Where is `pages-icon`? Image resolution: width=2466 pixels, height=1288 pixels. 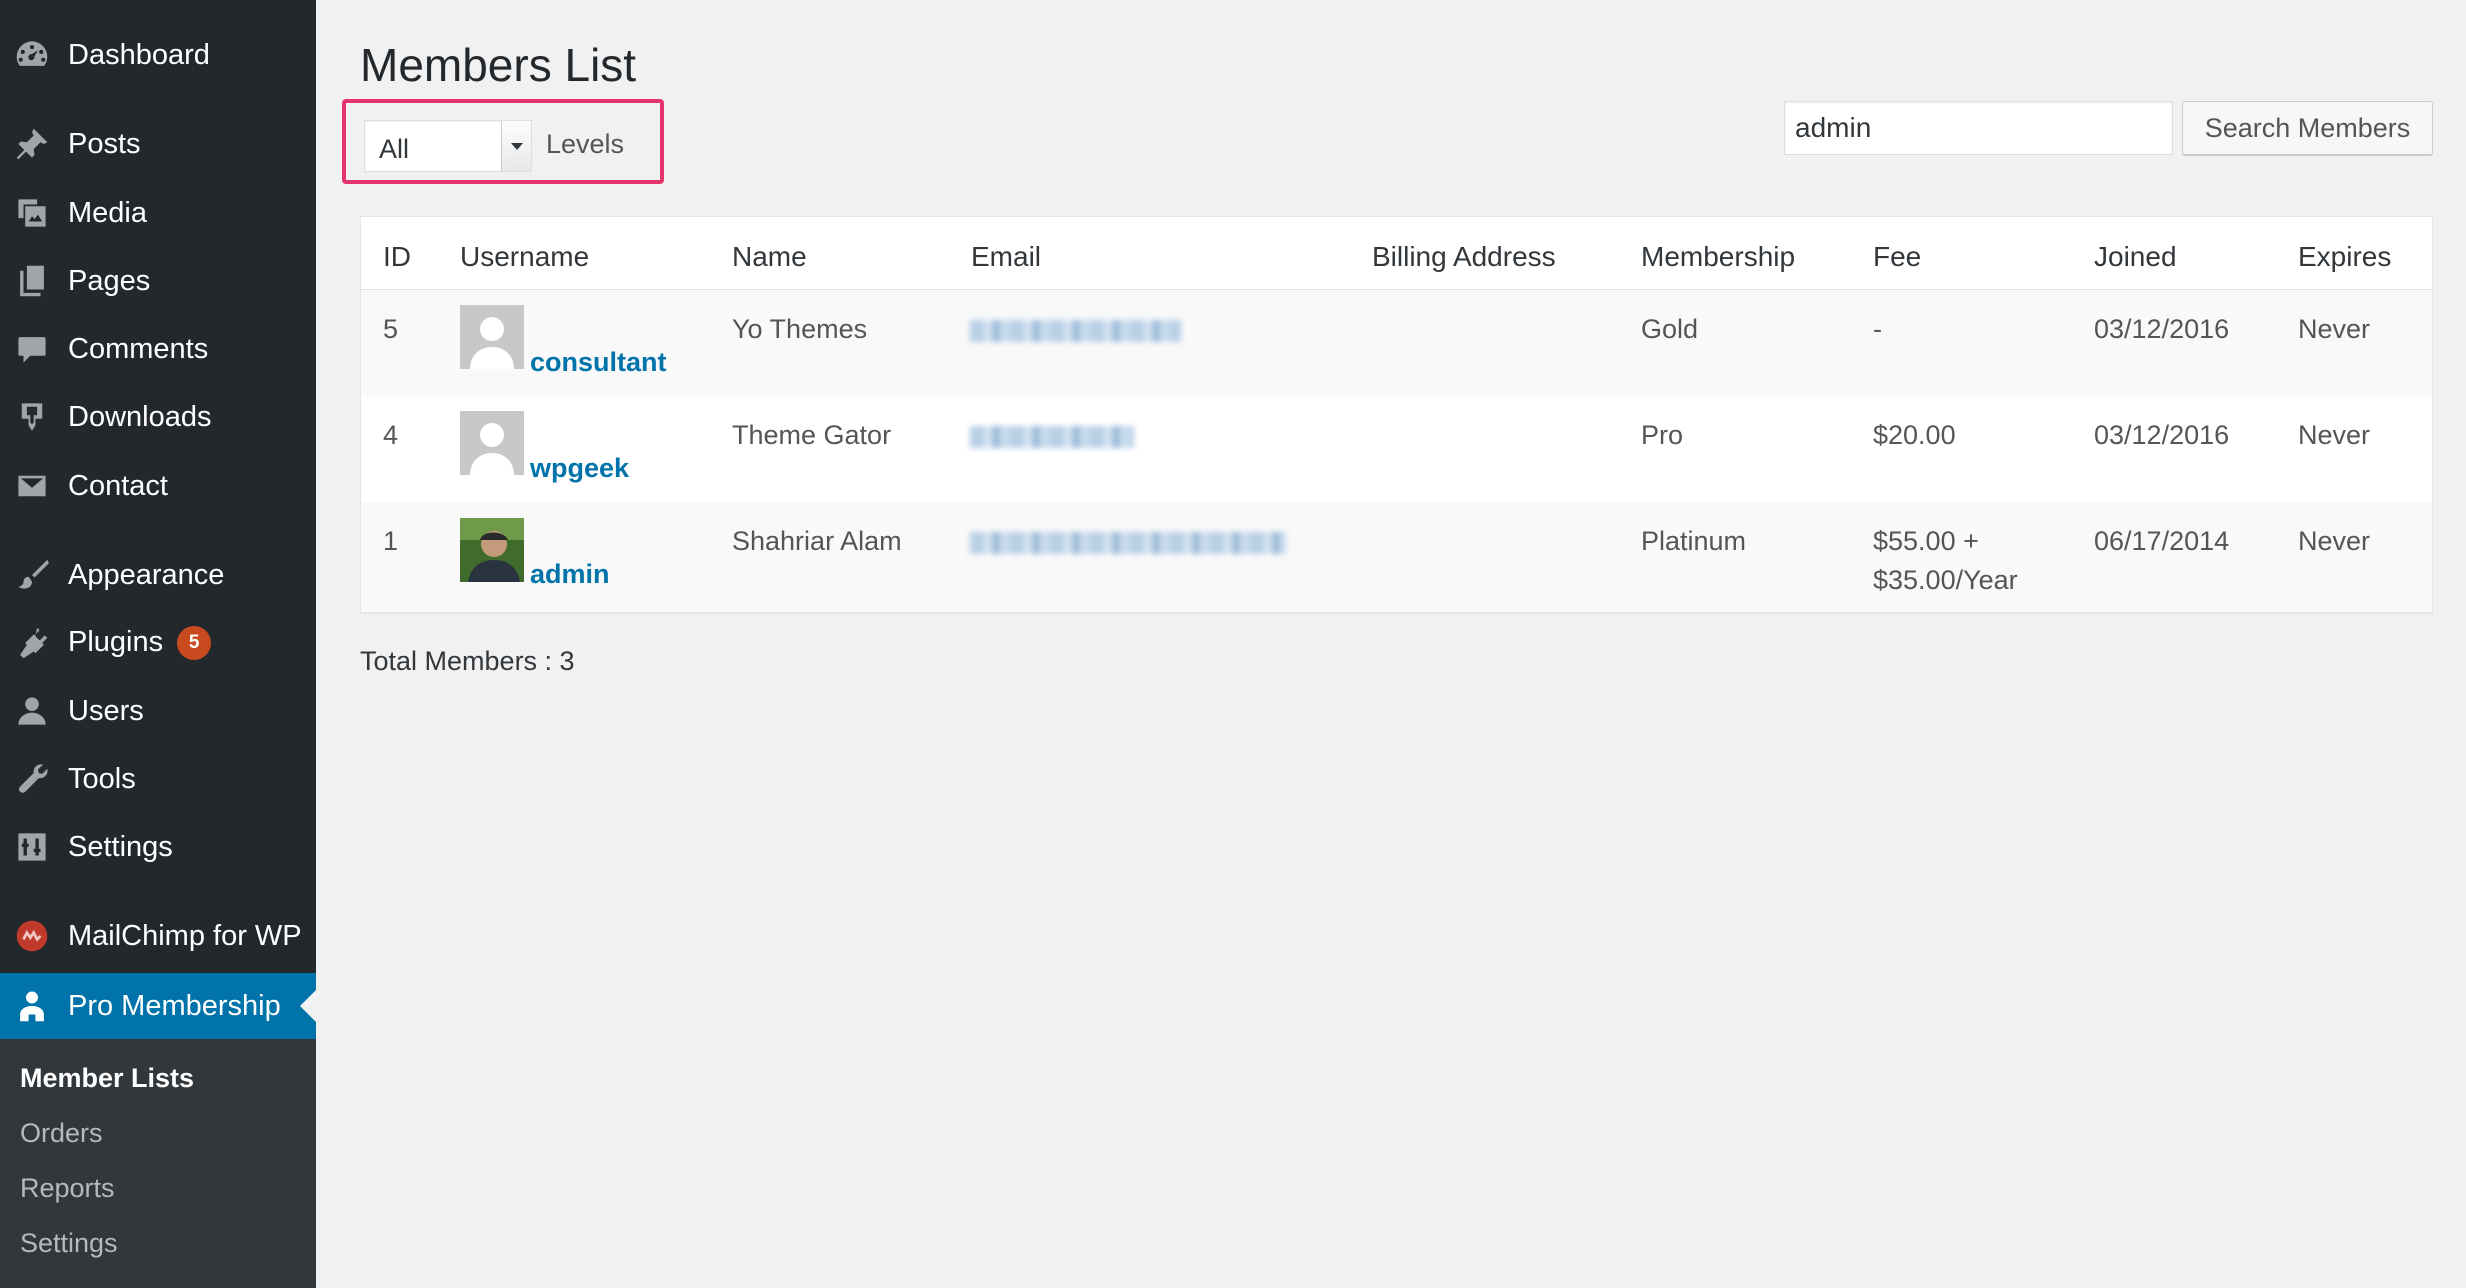
pages-icon is located at coordinates (32, 281).